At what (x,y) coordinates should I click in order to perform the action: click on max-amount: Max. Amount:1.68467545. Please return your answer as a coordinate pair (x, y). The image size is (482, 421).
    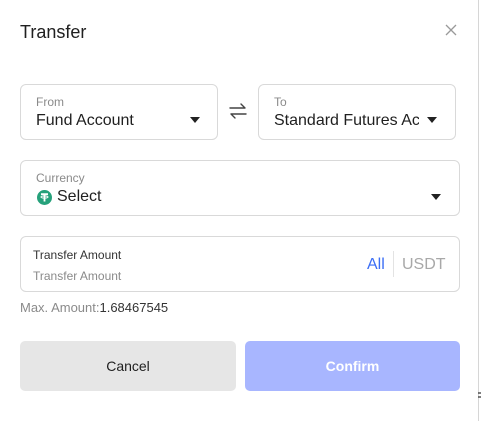
    Looking at the image, I should click on (94, 307).